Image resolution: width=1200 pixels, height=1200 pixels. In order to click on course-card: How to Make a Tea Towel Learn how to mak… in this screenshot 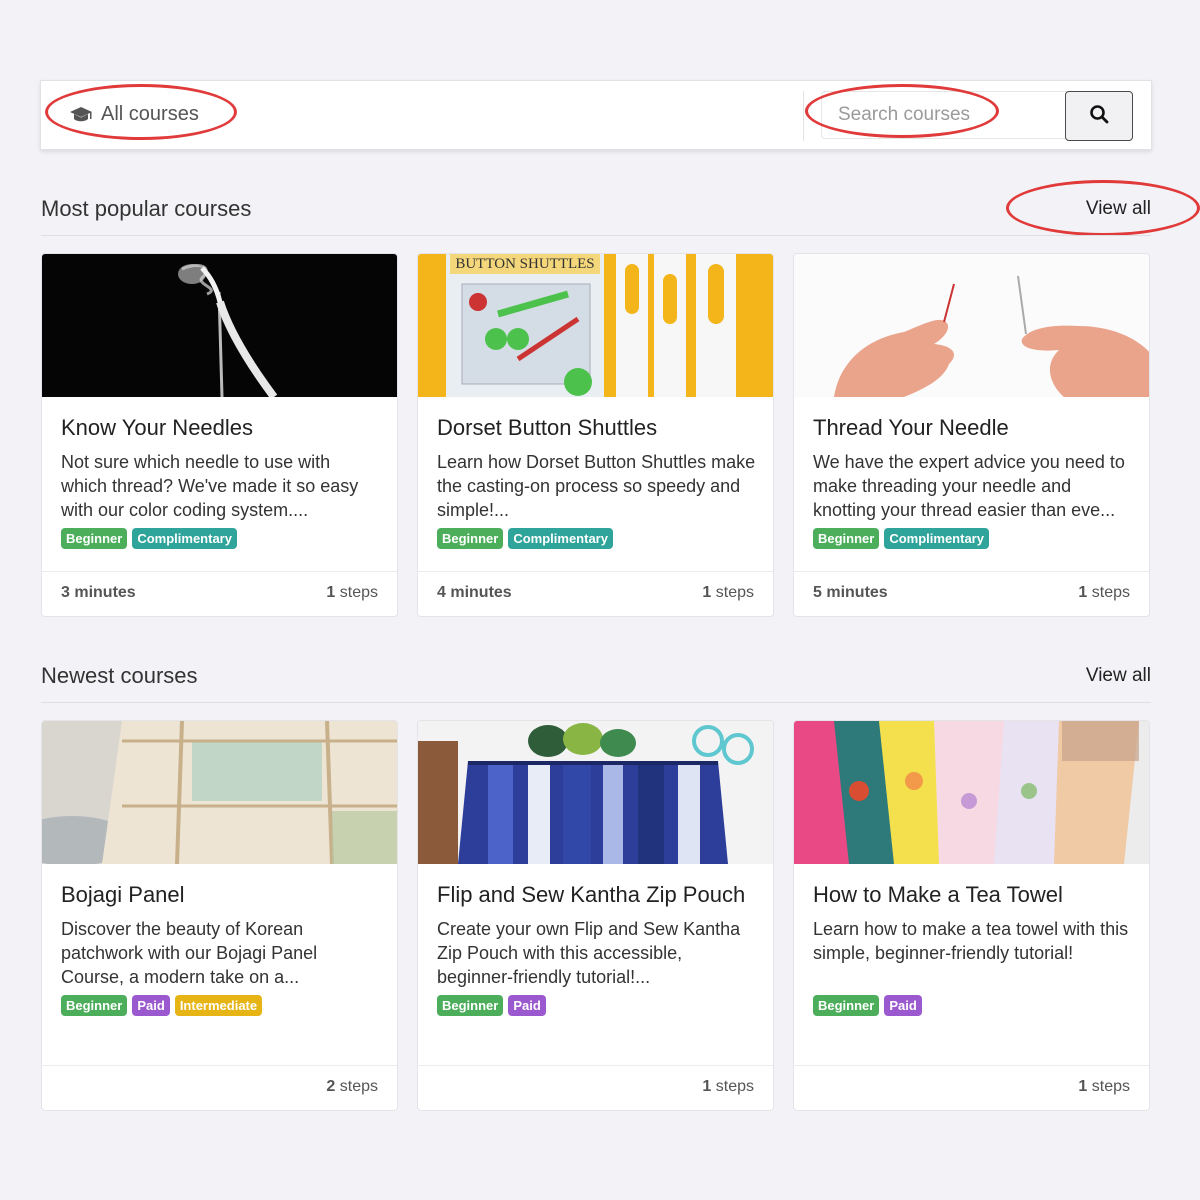, I will do `click(971, 915)`.